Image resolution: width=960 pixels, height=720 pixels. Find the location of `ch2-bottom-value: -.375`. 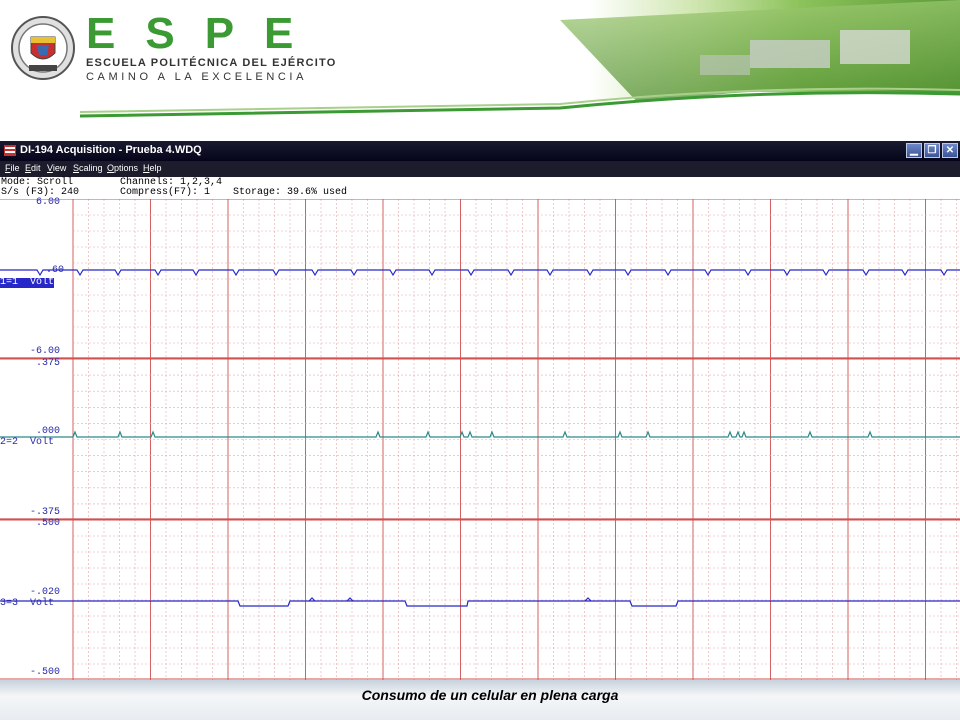

ch2-bottom-value: -.375 is located at coordinates (45, 512).